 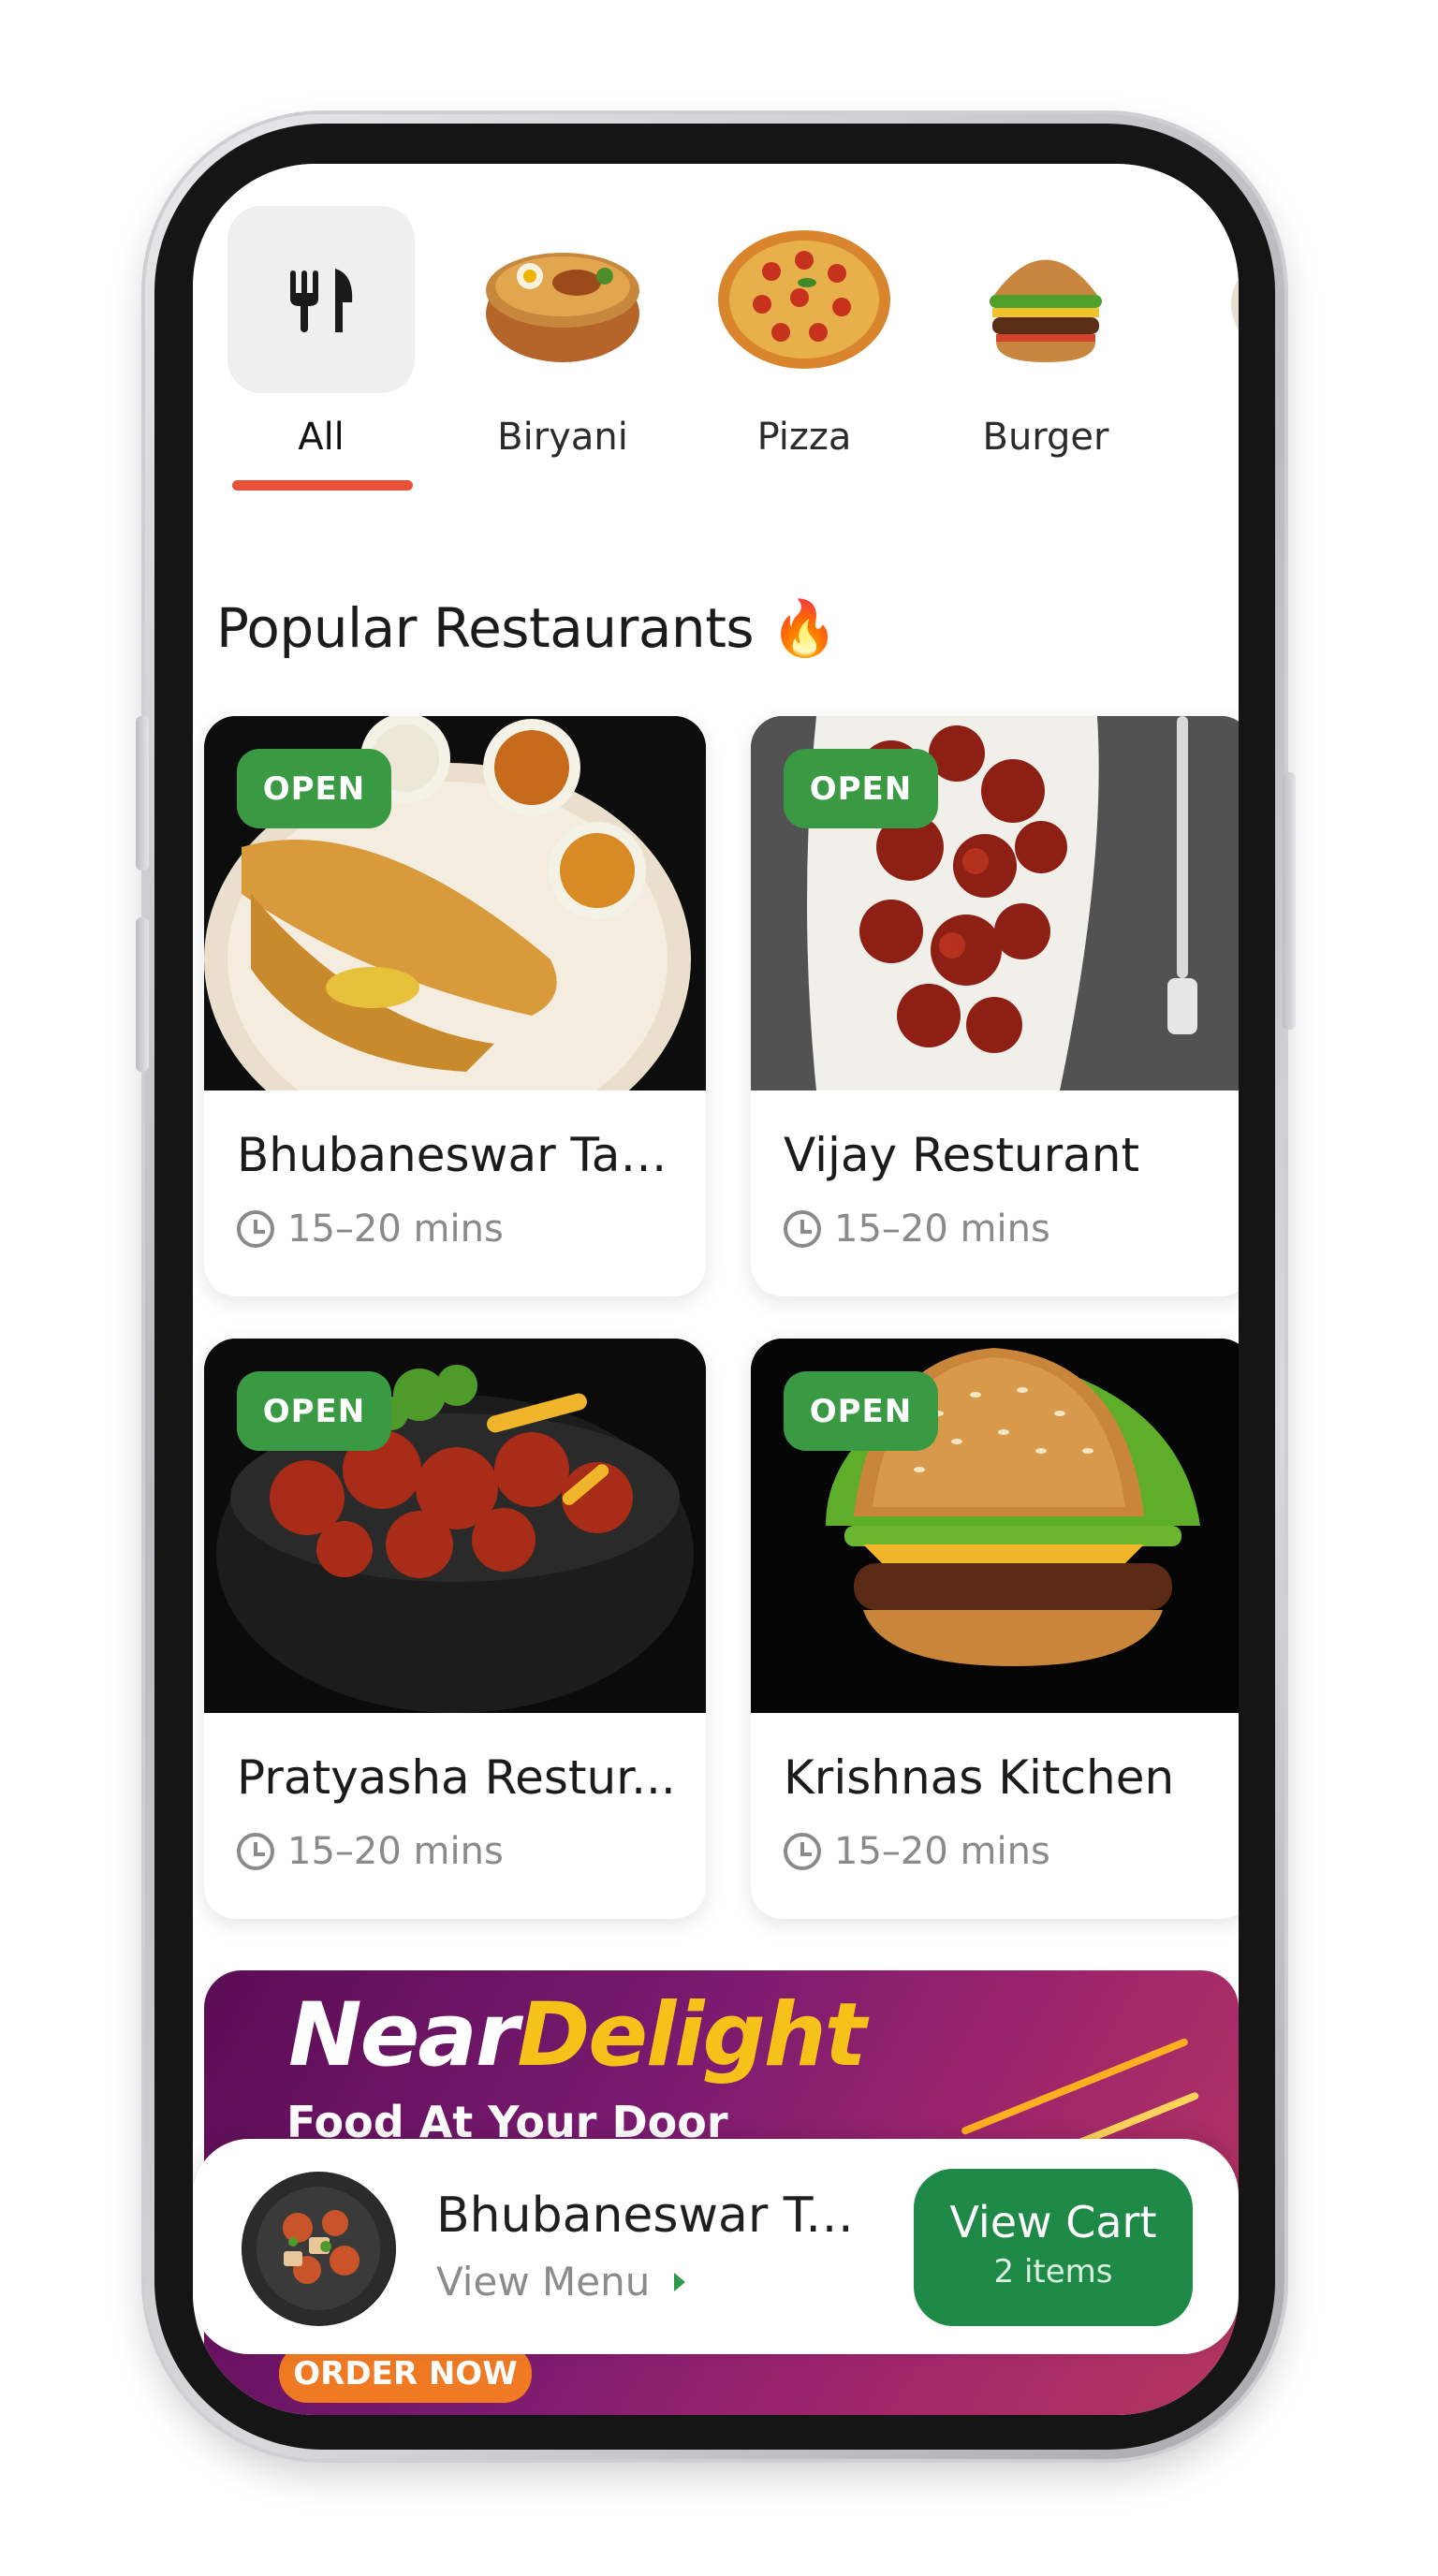 What do you see at coordinates (1045, 299) in the screenshot?
I see `burger-image` at bounding box center [1045, 299].